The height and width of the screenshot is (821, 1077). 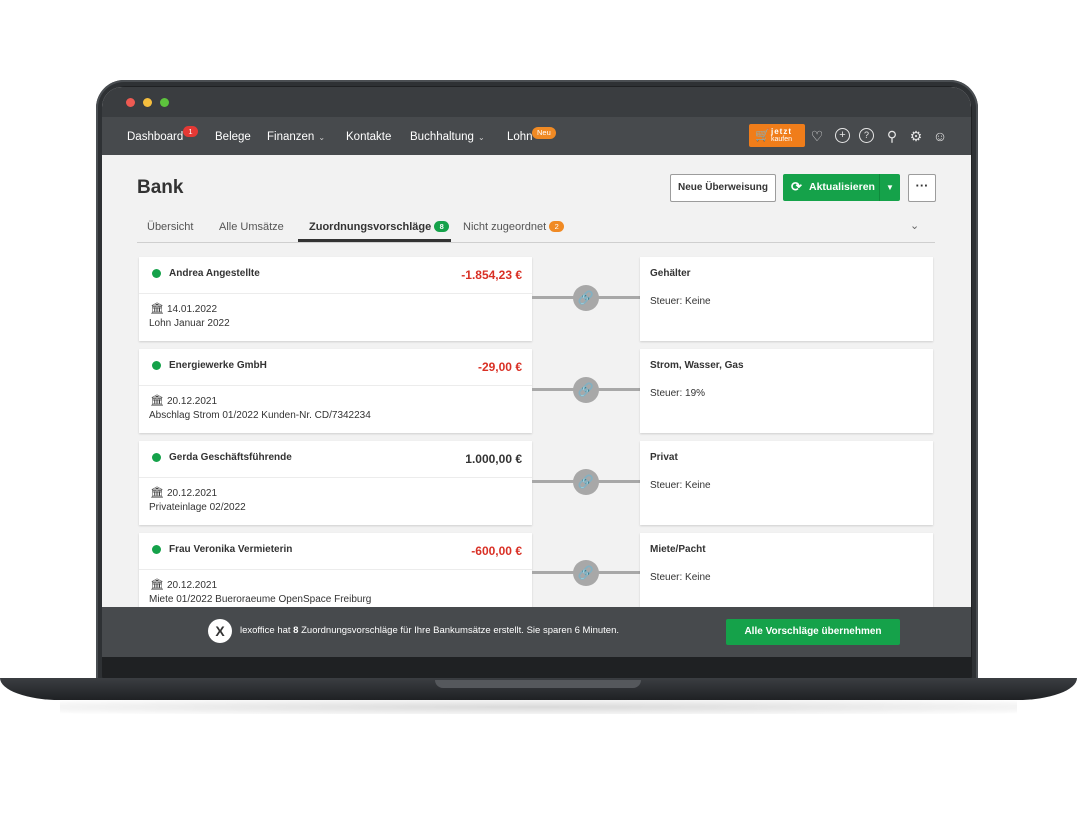 I want to click on minimize-window-icon, so click(x=147, y=102).